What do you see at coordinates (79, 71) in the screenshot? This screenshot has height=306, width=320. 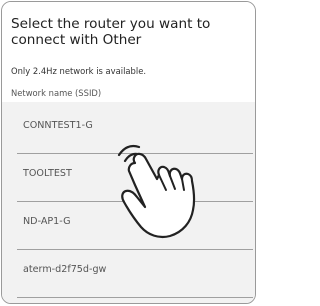 I see `network-availability-note: Only 2.4Hz network is available.` at bounding box center [79, 71].